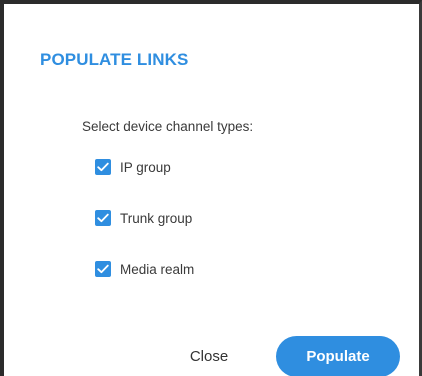 This screenshot has height=376, width=422. I want to click on media-realm-checkbox, so click(103, 269).